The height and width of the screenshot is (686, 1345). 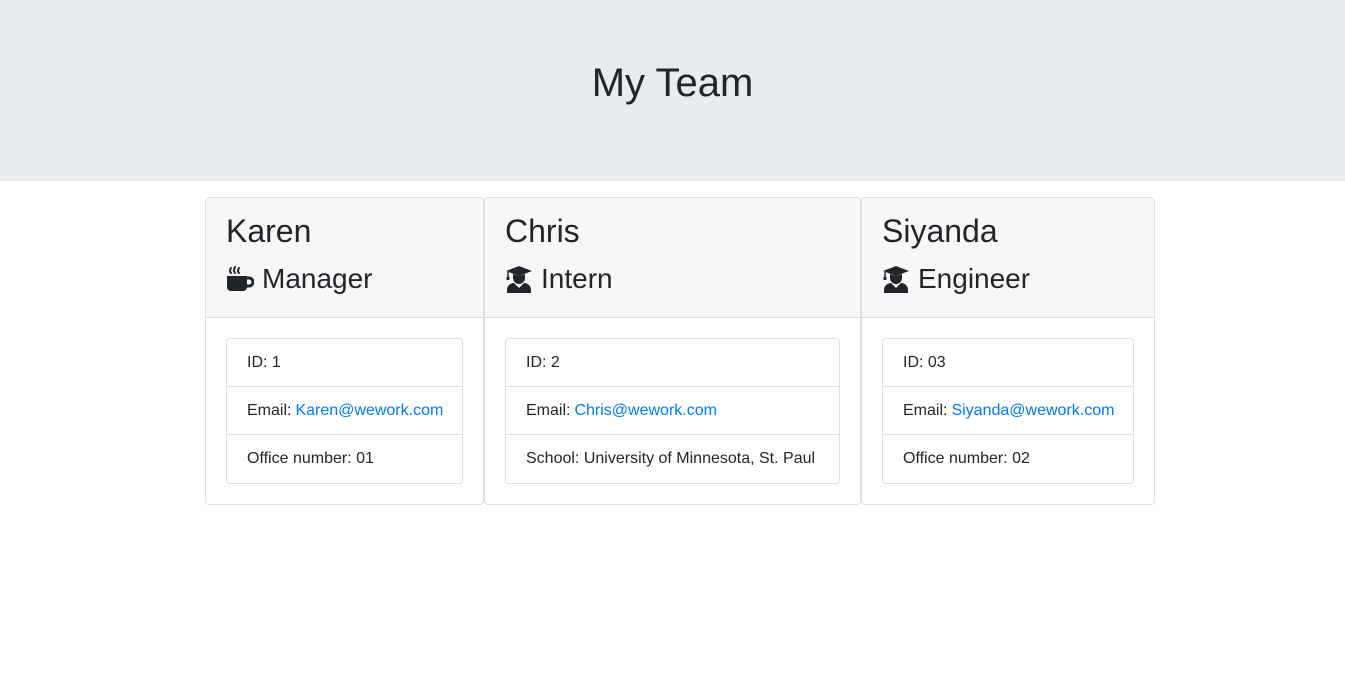 I want to click on employee-role-label: Intern, so click(x=577, y=278).